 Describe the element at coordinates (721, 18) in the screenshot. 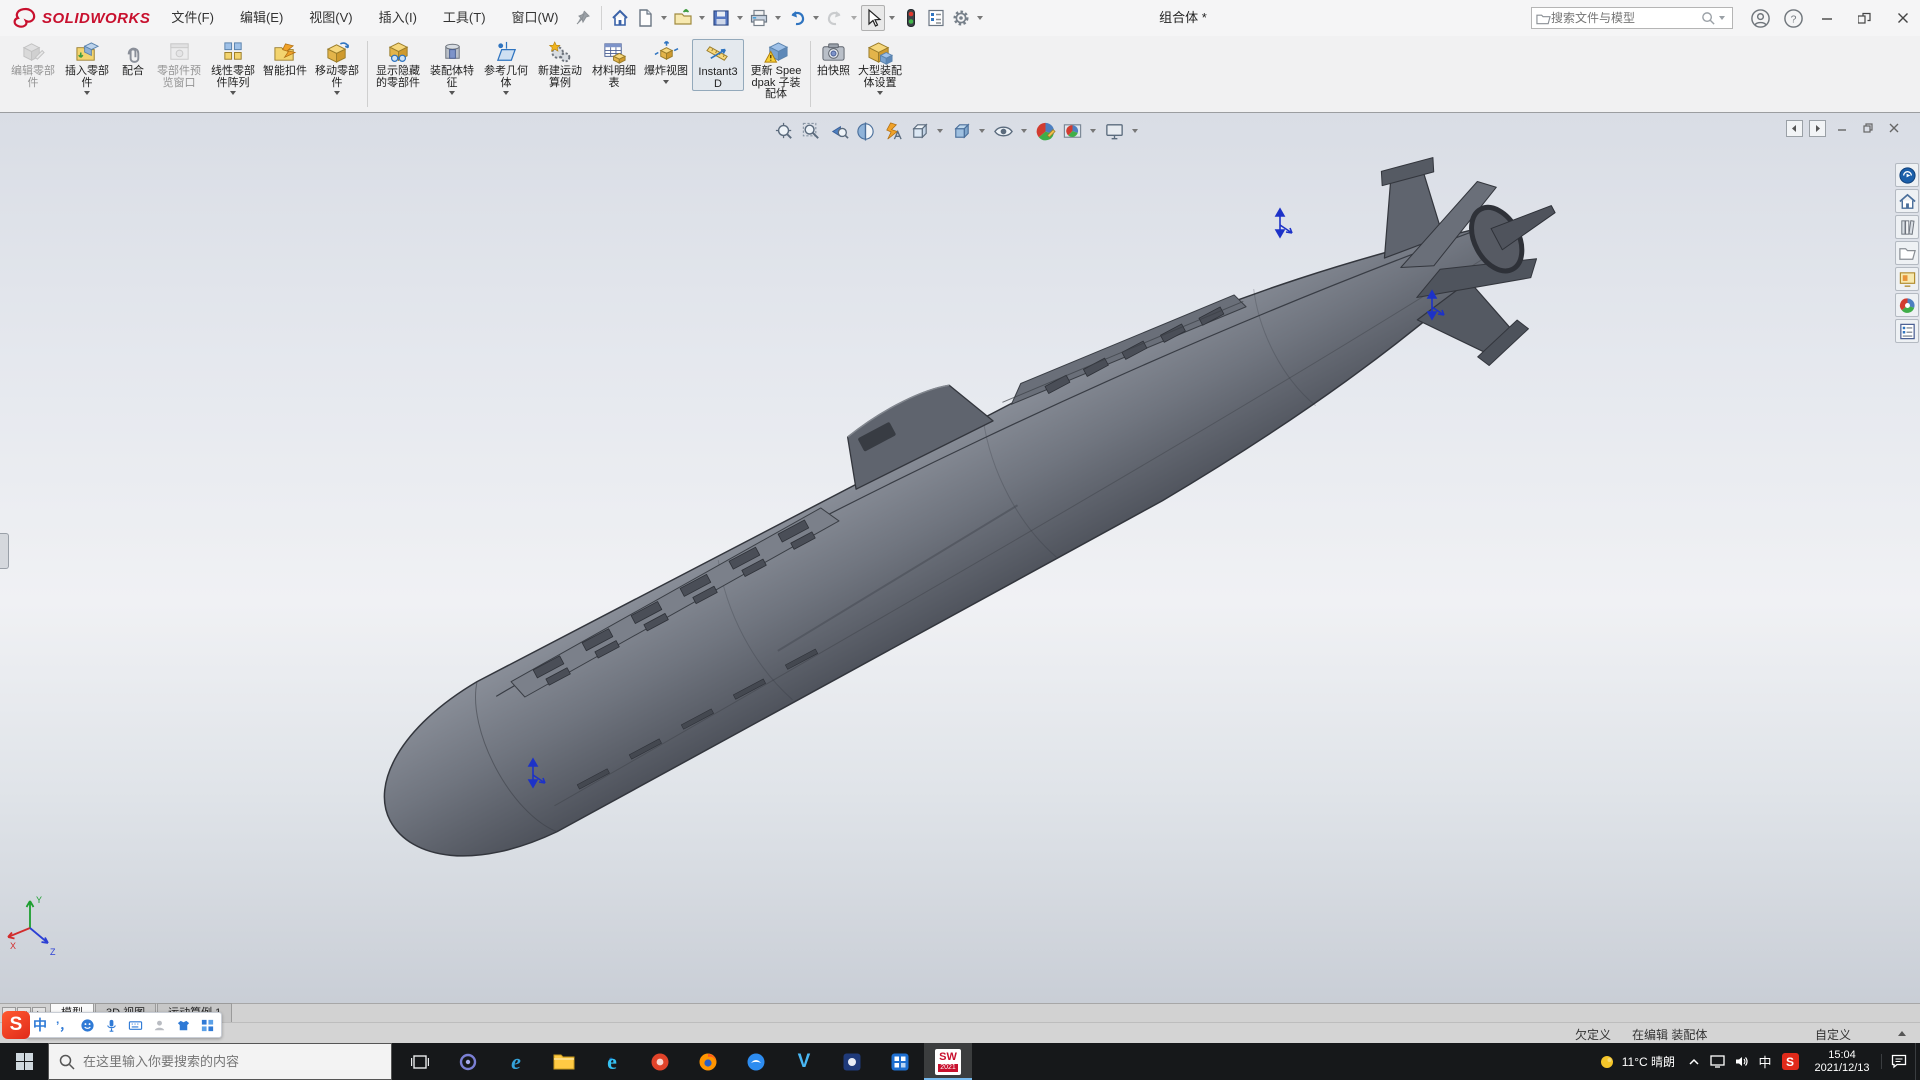

I see `save-button` at that location.